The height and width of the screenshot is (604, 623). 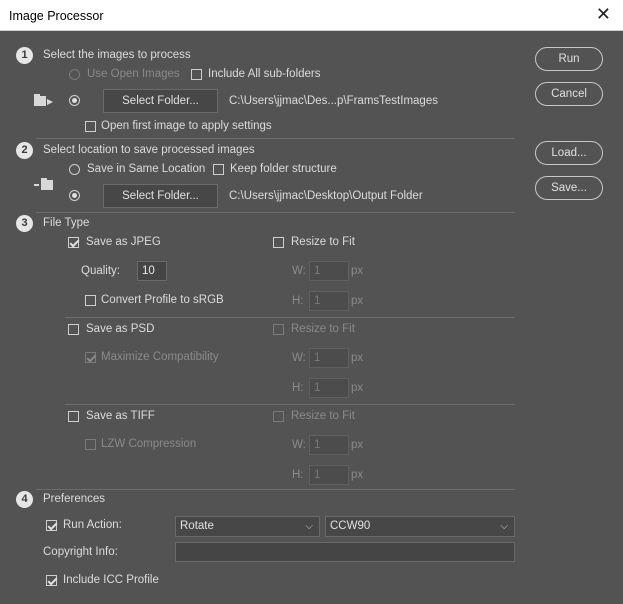 I want to click on save-as-psd-checkbox, so click(x=73, y=329).